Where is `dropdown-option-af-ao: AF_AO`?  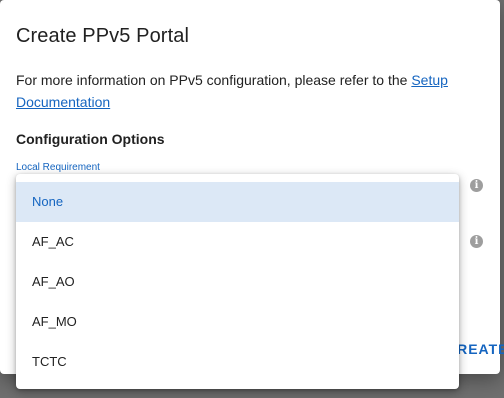 dropdown-option-af-ao: AF_AO is located at coordinates (237, 282).